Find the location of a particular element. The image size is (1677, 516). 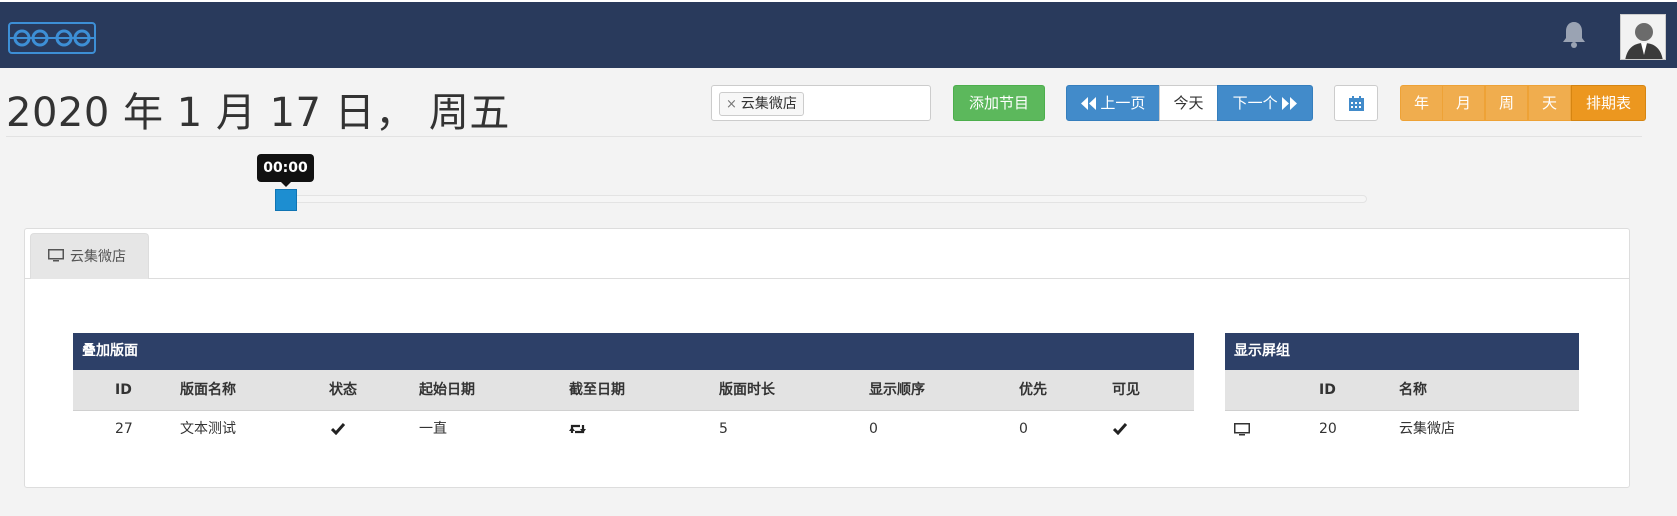

tab-divider is located at coordinates (827, 278).